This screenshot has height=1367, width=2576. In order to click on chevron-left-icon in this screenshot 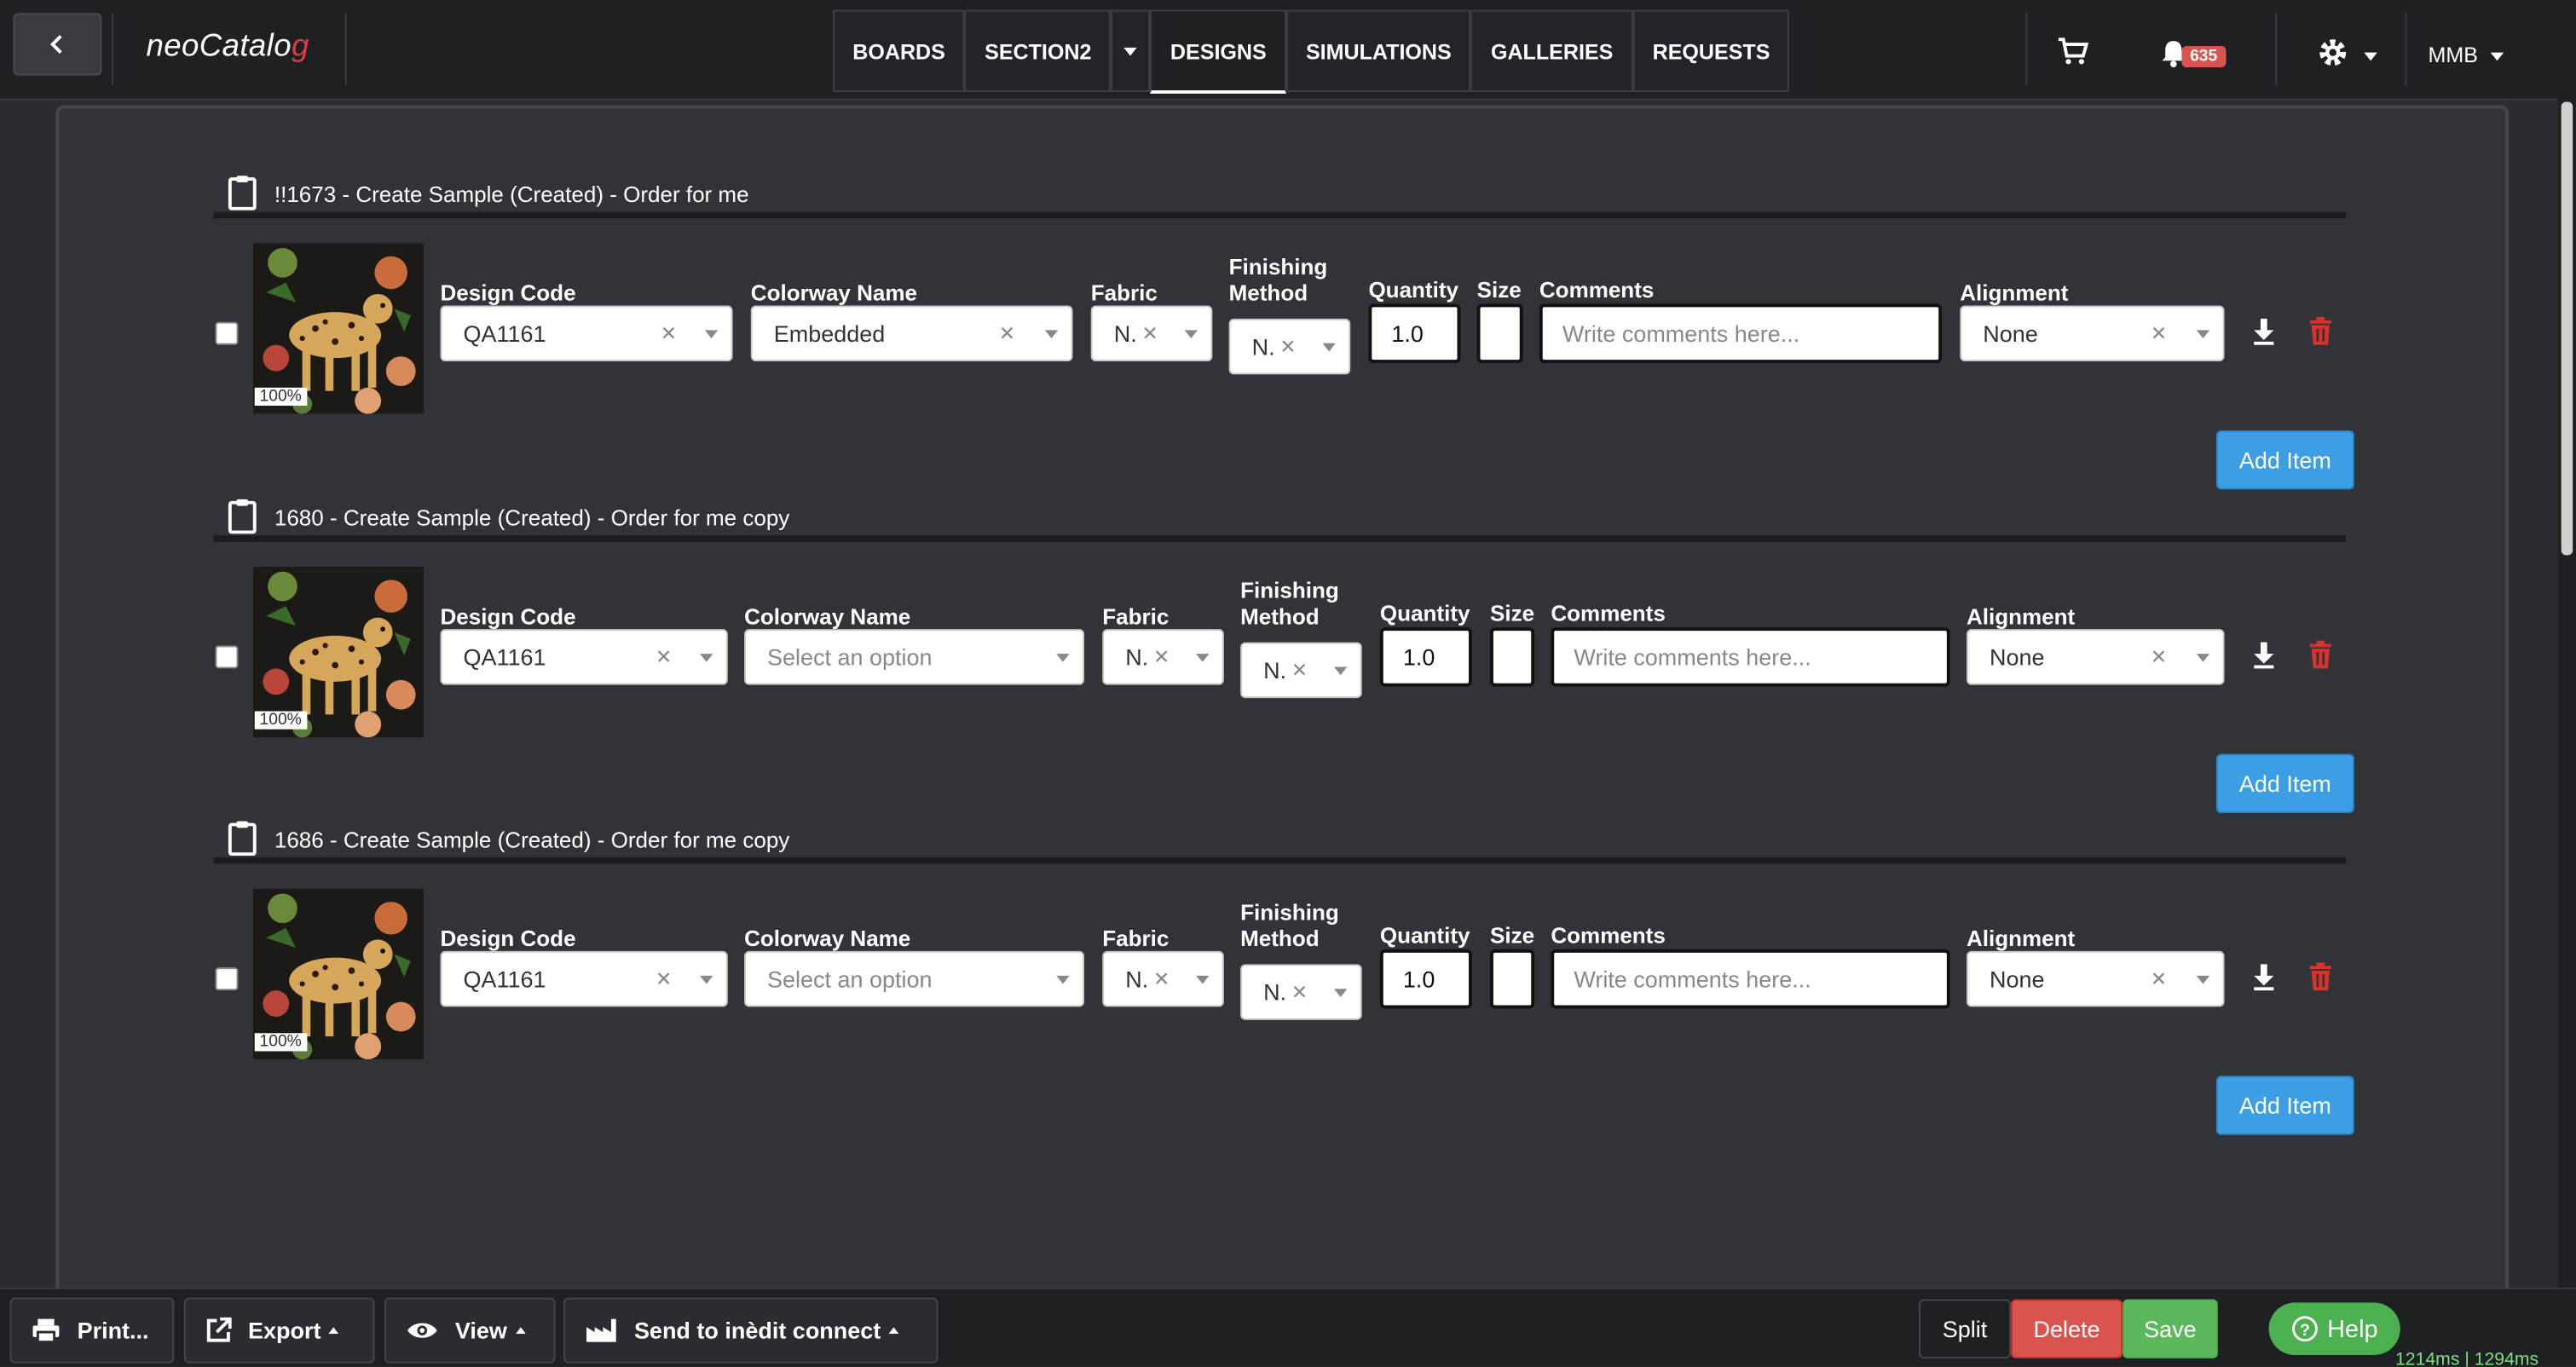, I will do `click(55, 45)`.